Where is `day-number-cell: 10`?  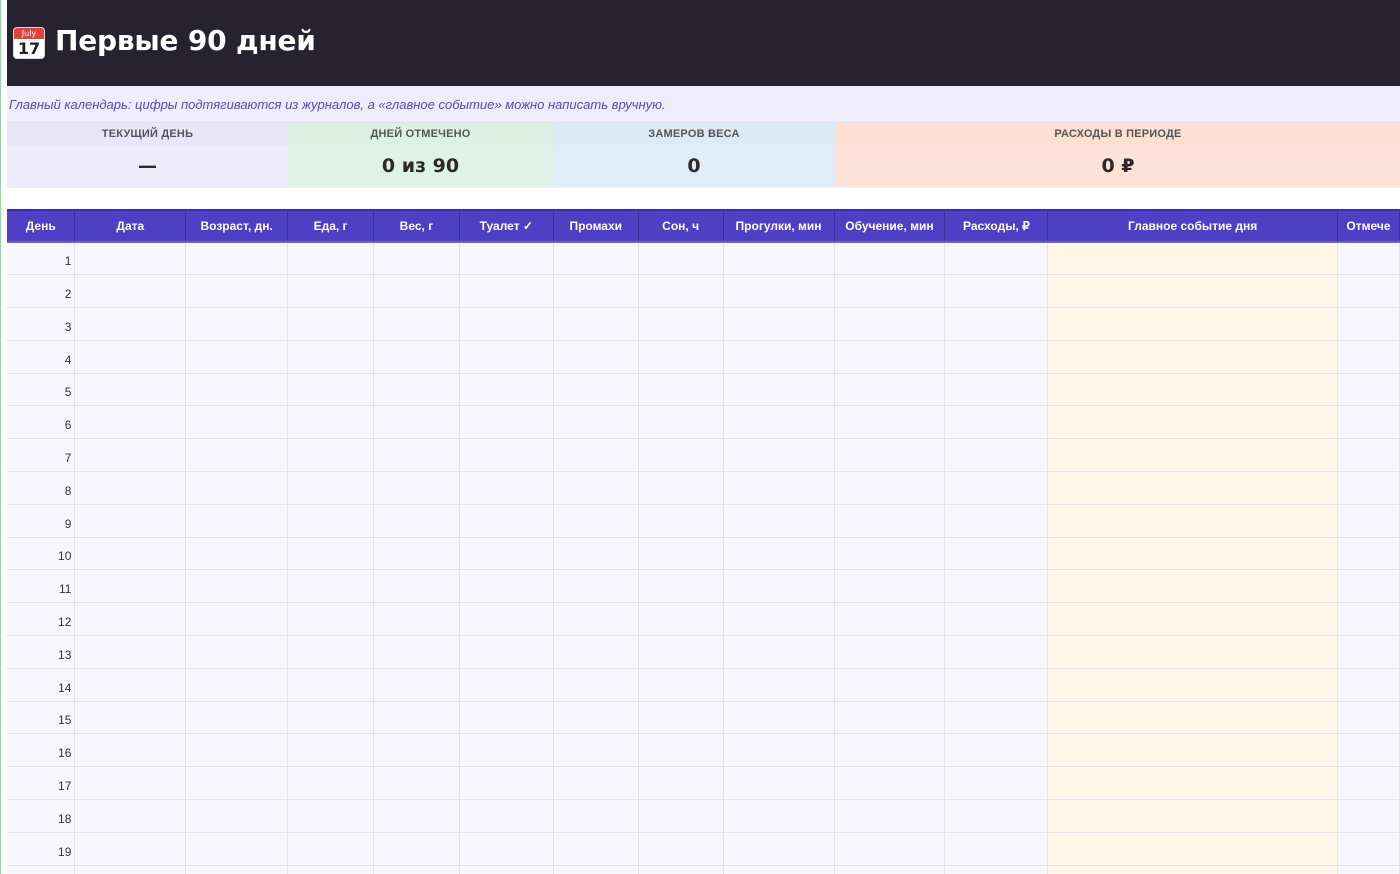
day-number-cell: 10 is located at coordinates (41, 554).